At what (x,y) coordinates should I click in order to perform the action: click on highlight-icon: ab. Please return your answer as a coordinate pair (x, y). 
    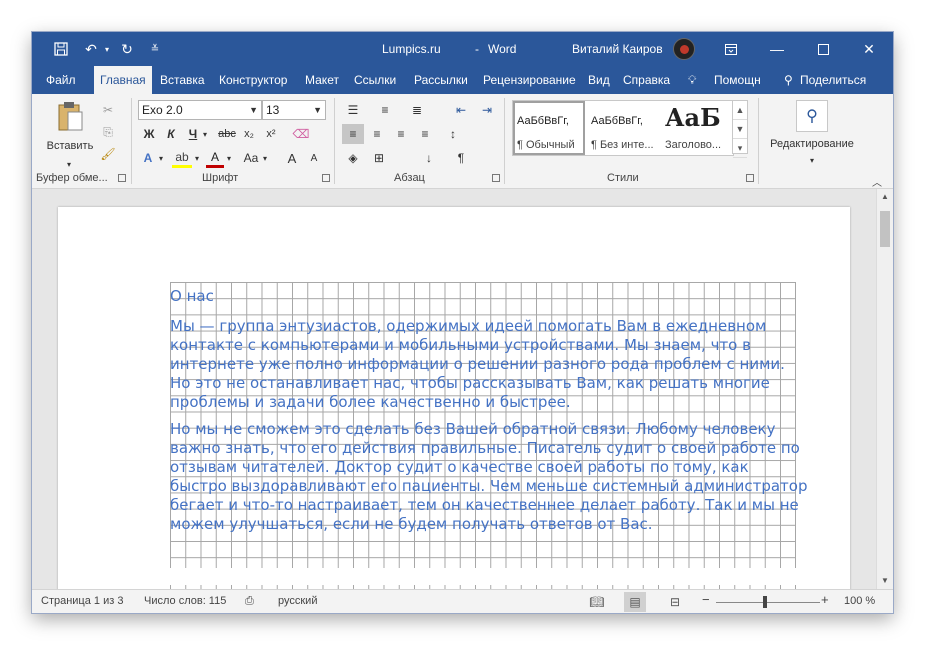
    Looking at the image, I should click on (182, 158).